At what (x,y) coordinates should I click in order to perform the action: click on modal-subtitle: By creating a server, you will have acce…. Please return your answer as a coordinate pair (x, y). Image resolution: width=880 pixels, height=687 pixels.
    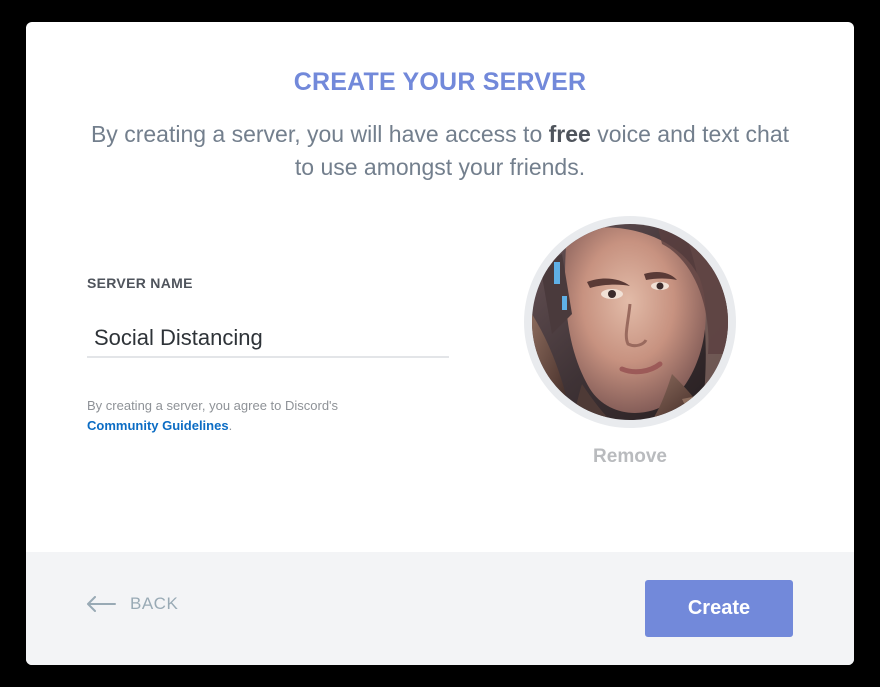
    Looking at the image, I should click on (440, 151).